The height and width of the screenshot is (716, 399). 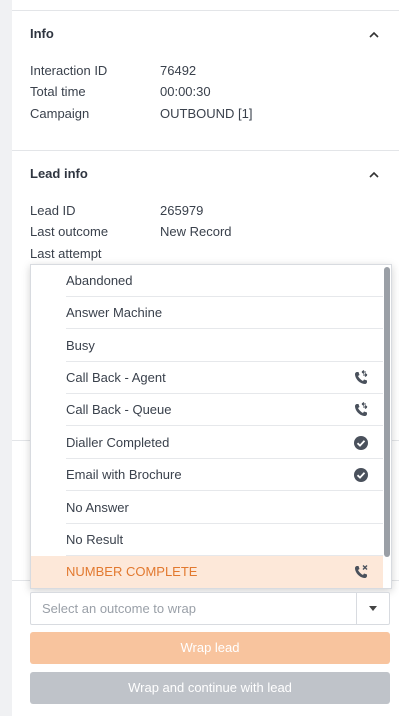 I want to click on info-value-total-time: 00:00:30, so click(x=185, y=91).